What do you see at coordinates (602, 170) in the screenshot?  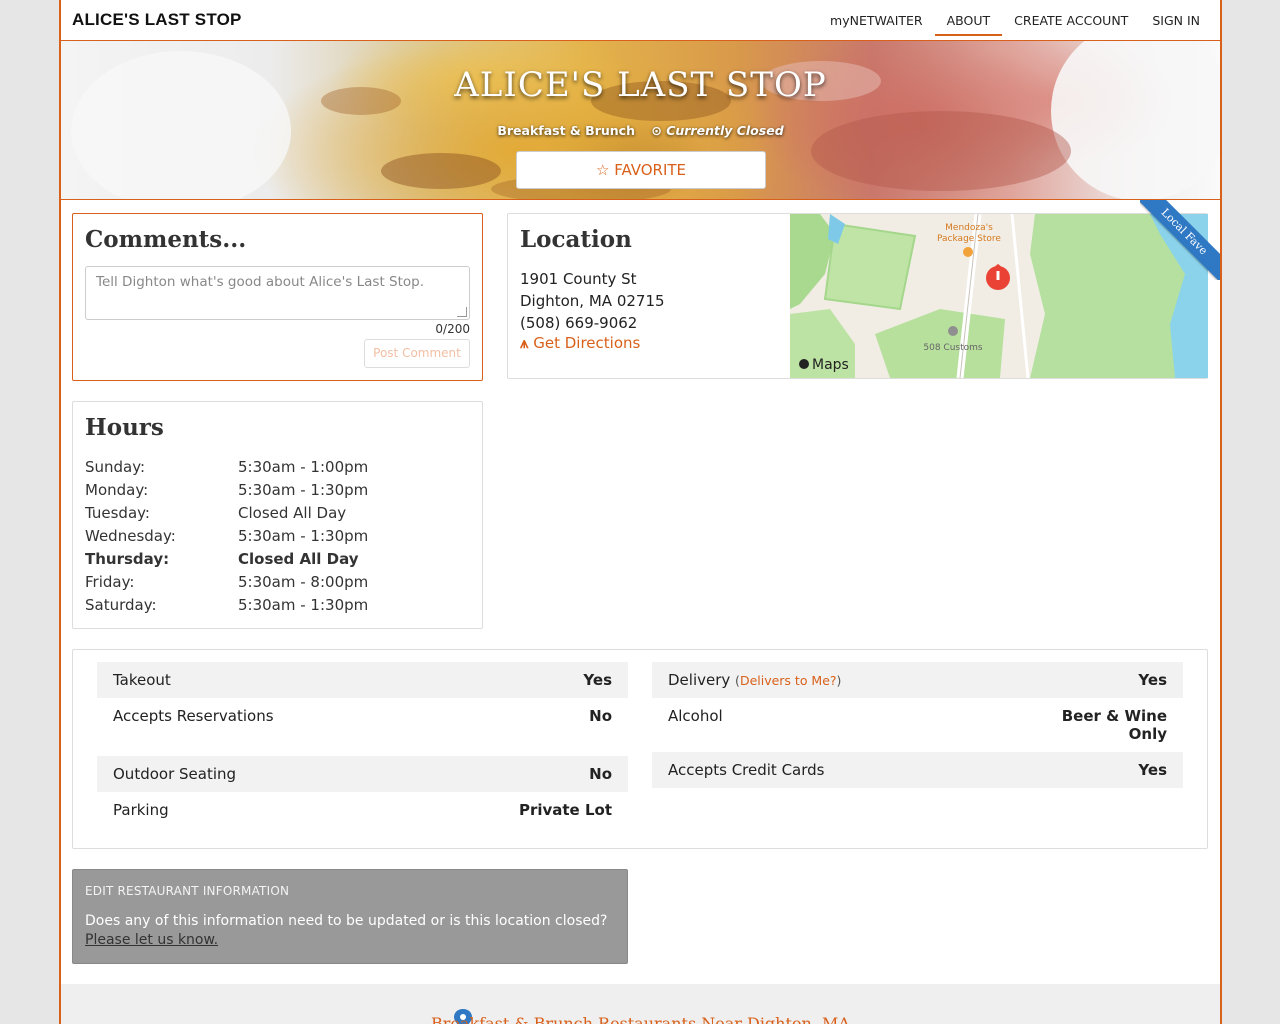 I see `star-icon: ☆` at bounding box center [602, 170].